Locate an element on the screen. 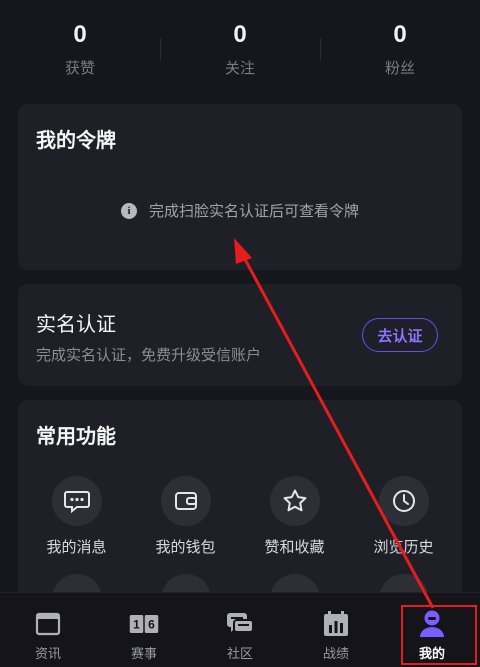  function-favorites: 赞和收藏 is located at coordinates (295, 516).